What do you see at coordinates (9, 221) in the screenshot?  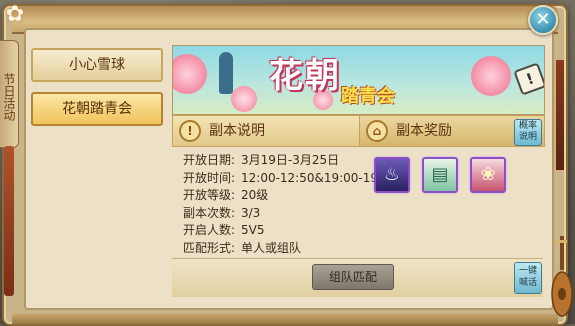 I see `side-tab-ribbon` at bounding box center [9, 221].